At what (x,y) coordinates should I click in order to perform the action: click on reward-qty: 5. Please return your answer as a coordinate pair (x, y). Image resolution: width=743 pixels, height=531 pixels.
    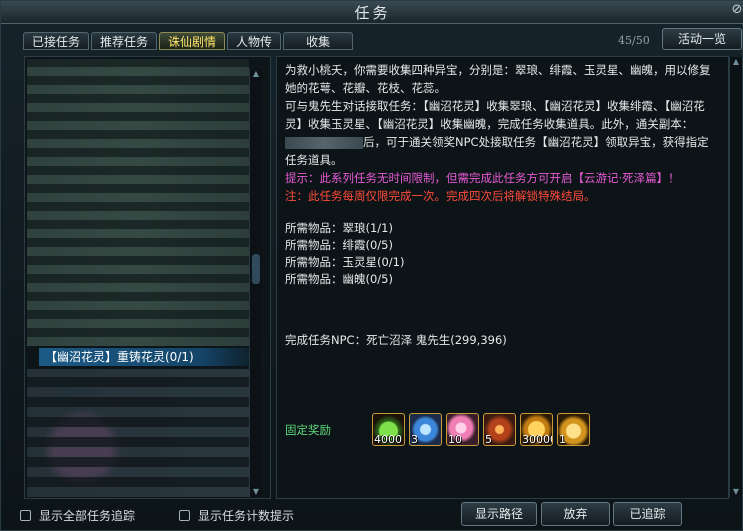
    Looking at the image, I should click on (488, 439).